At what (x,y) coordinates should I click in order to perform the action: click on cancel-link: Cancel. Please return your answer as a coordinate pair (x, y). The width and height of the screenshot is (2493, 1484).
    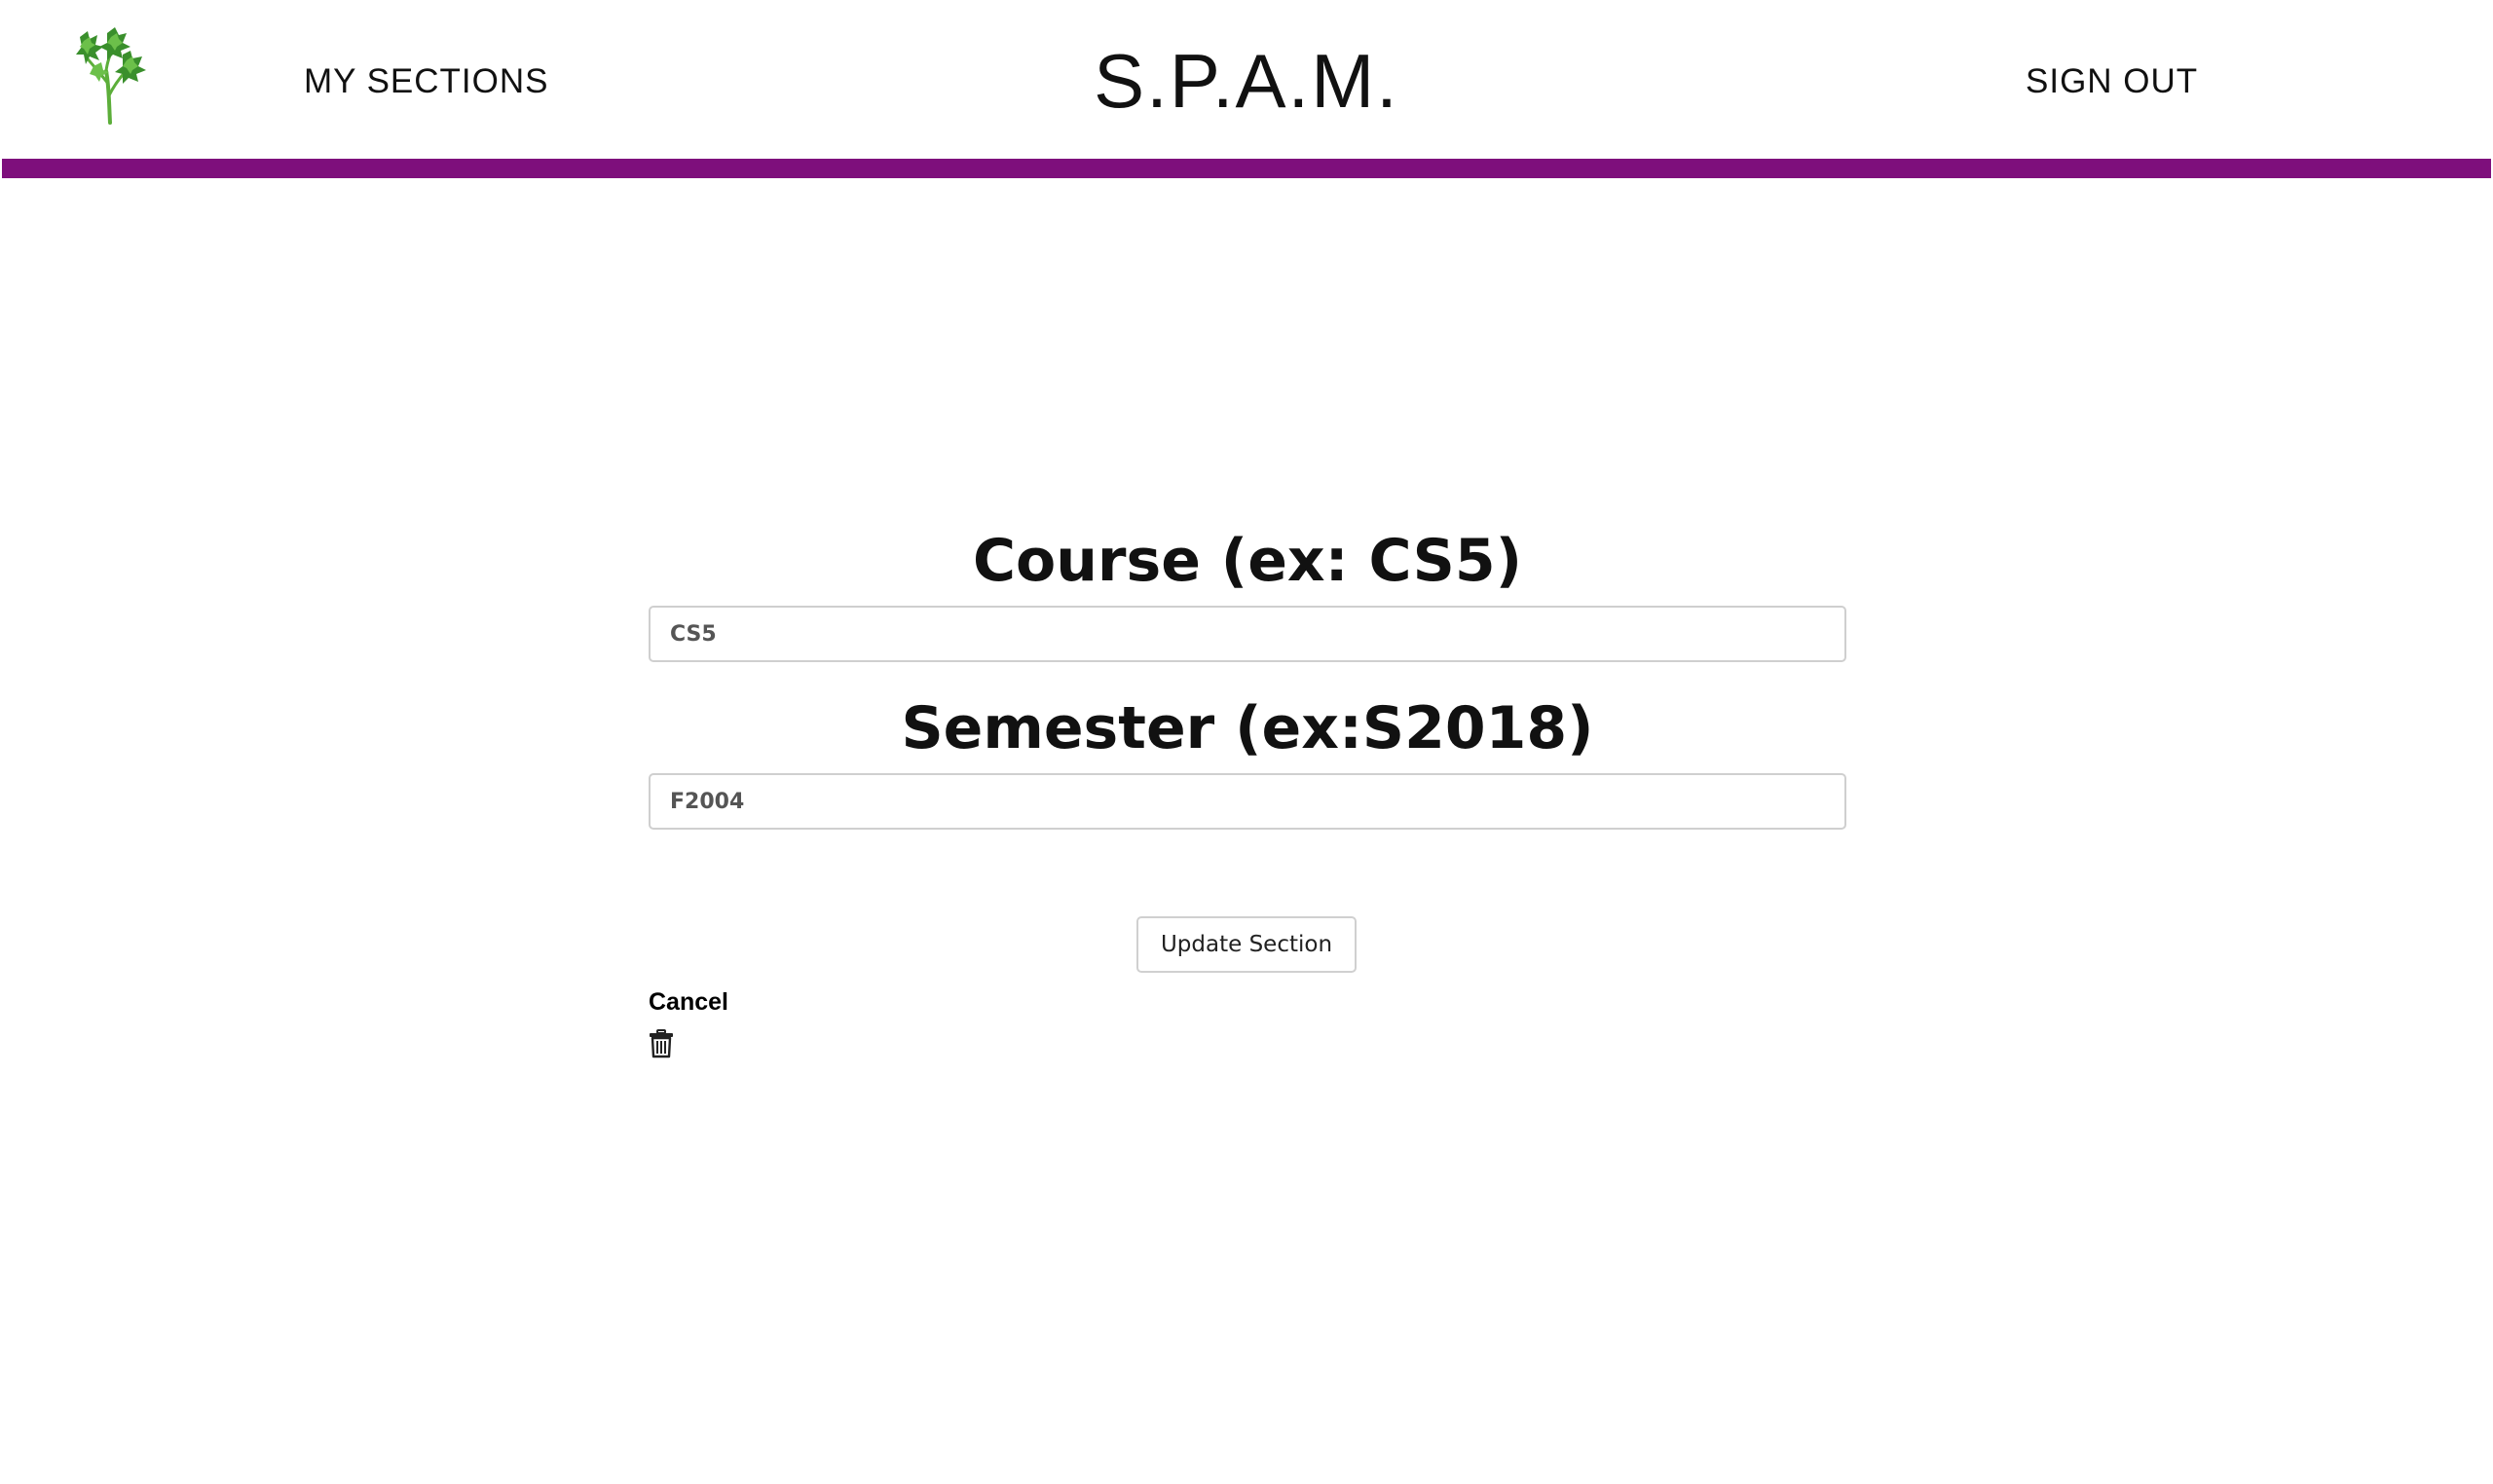
    Looking at the image, I should click on (689, 1002).